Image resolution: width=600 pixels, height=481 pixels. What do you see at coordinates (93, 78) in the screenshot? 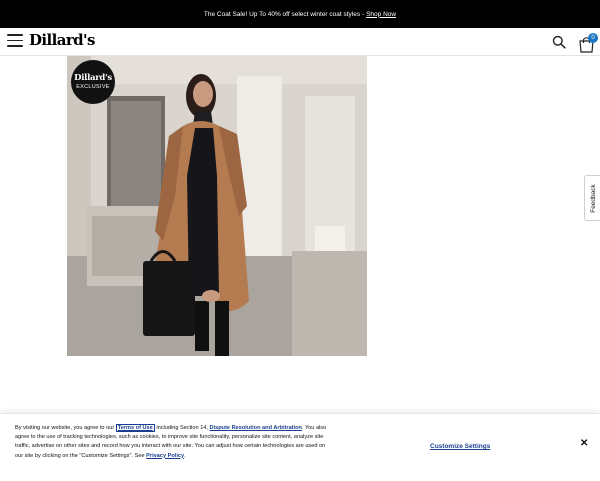
I see `badge-brand: Dillard's` at bounding box center [93, 78].